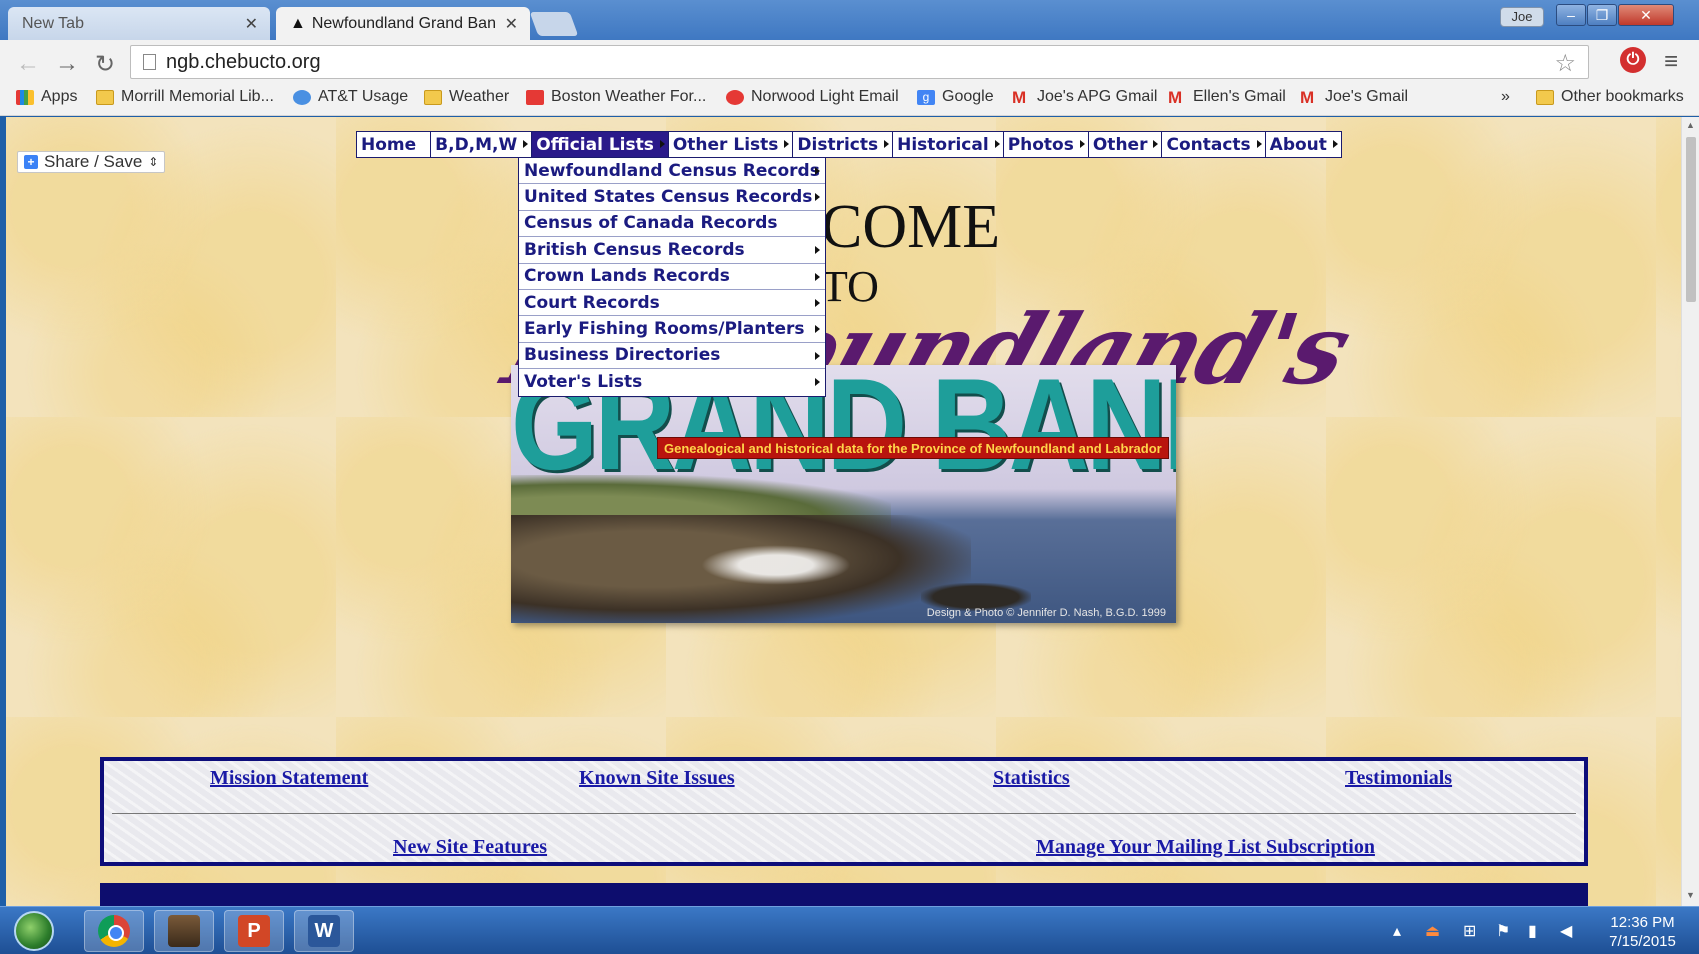  What do you see at coordinates (1120, 144) in the screenshot?
I see `menu-label: Other` at bounding box center [1120, 144].